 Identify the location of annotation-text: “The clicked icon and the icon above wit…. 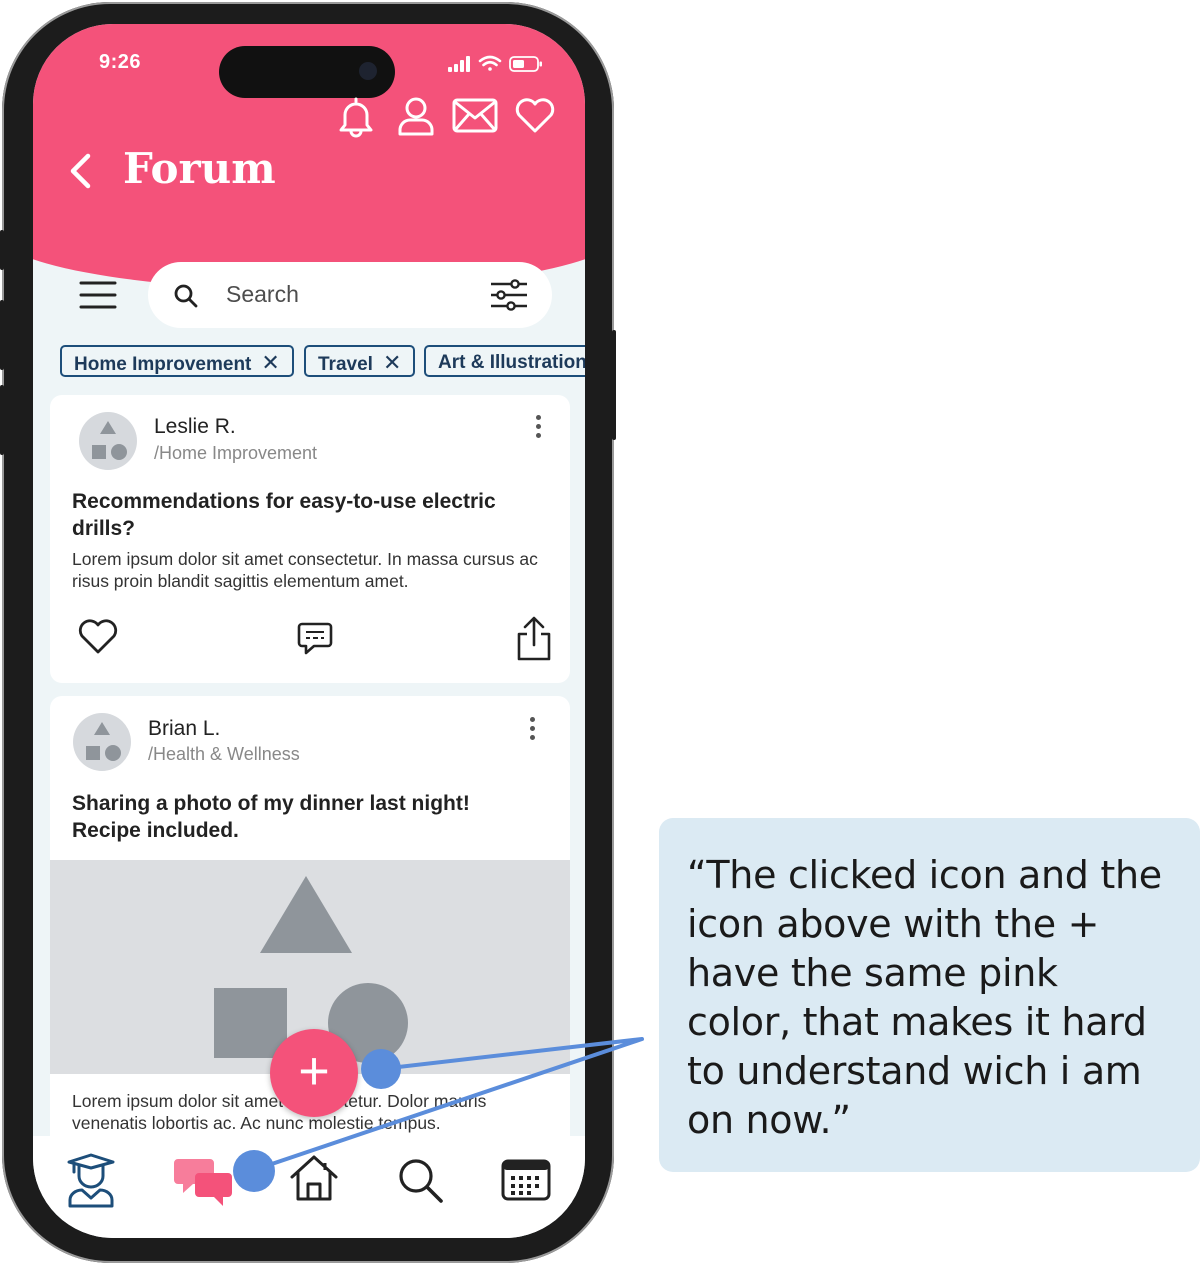
(924, 997).